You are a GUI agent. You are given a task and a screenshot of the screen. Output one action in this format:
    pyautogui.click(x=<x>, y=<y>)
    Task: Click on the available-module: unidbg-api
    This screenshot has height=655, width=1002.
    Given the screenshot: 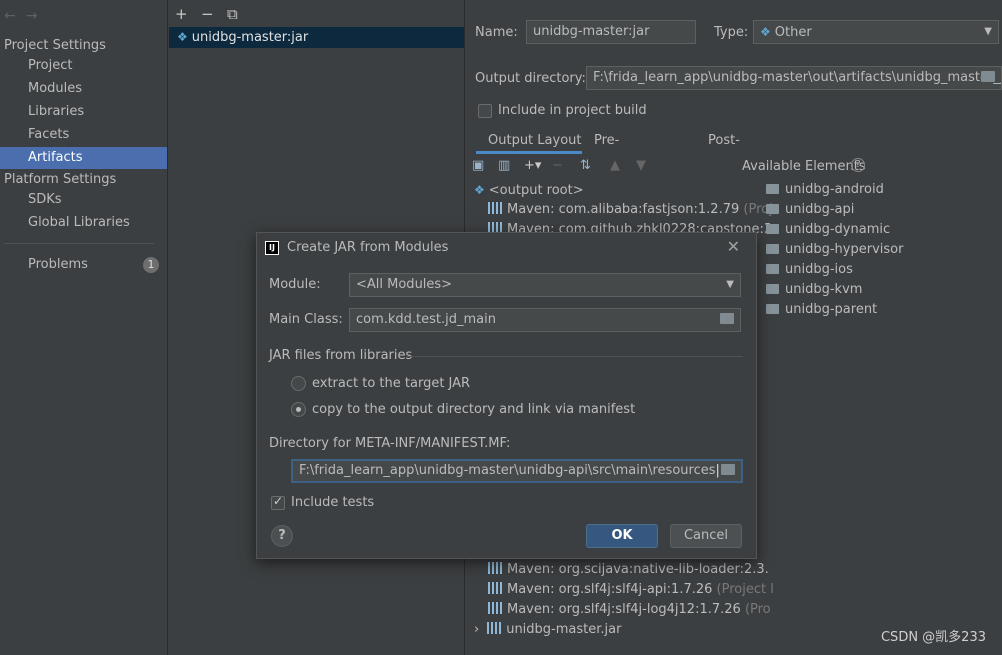 What is the action you would take?
    pyautogui.click(x=810, y=210)
    